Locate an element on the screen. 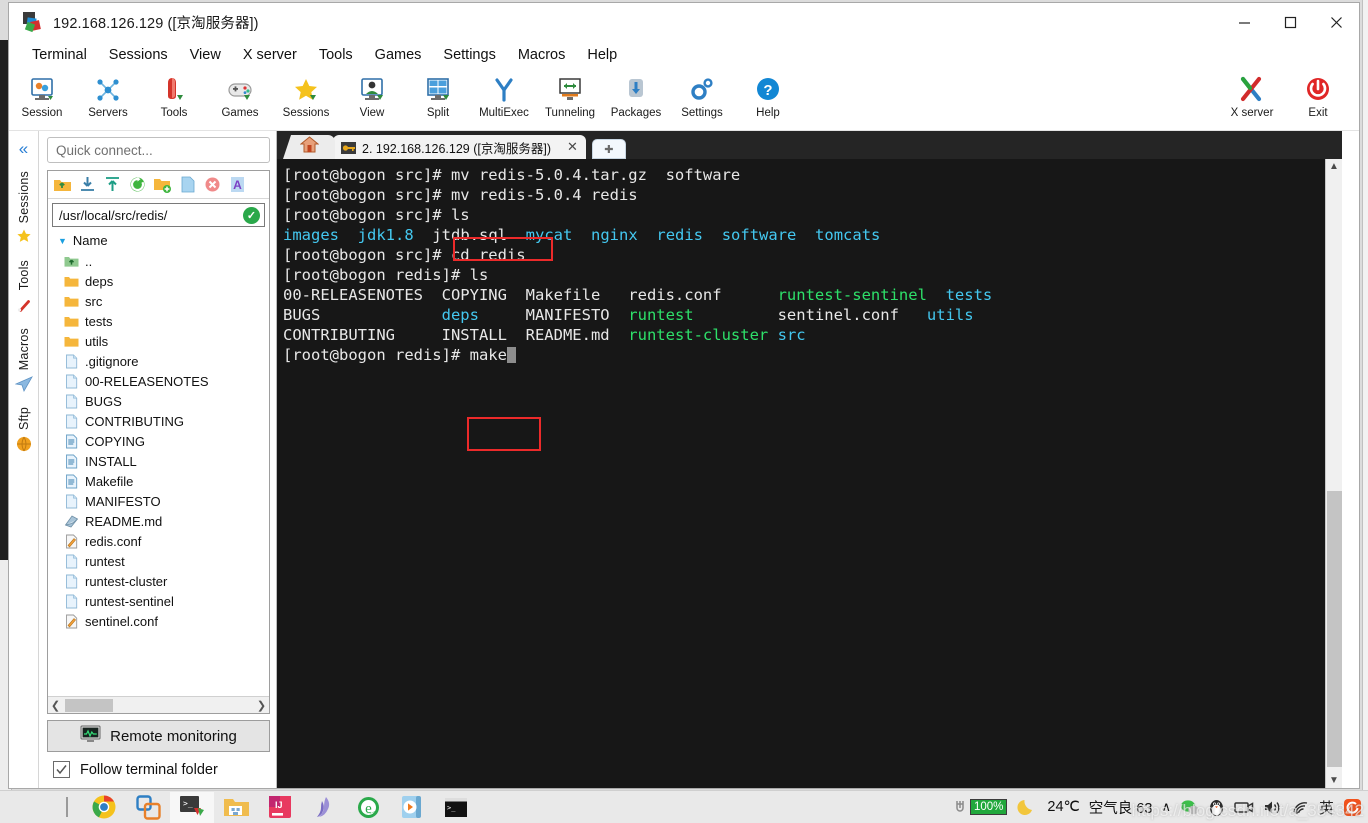 The width and height of the screenshot is (1368, 823). tab-session: 2. 192.168.126.129 ([京淘服务器]) ✕ is located at coordinates (459, 147).